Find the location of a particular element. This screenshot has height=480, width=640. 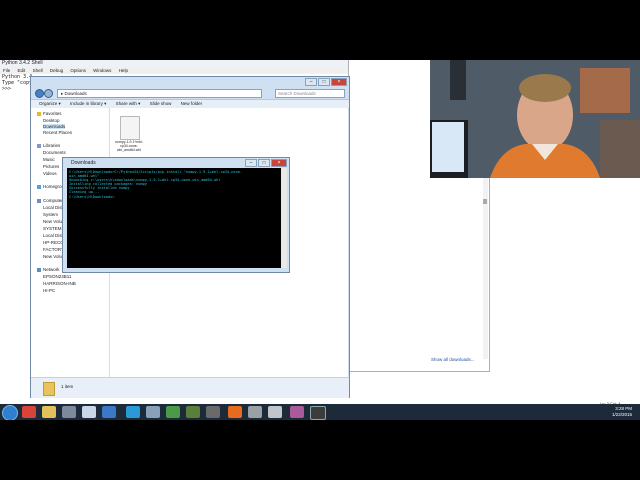

nav-network-item: HI-PC is located at coordinates (49, 290).